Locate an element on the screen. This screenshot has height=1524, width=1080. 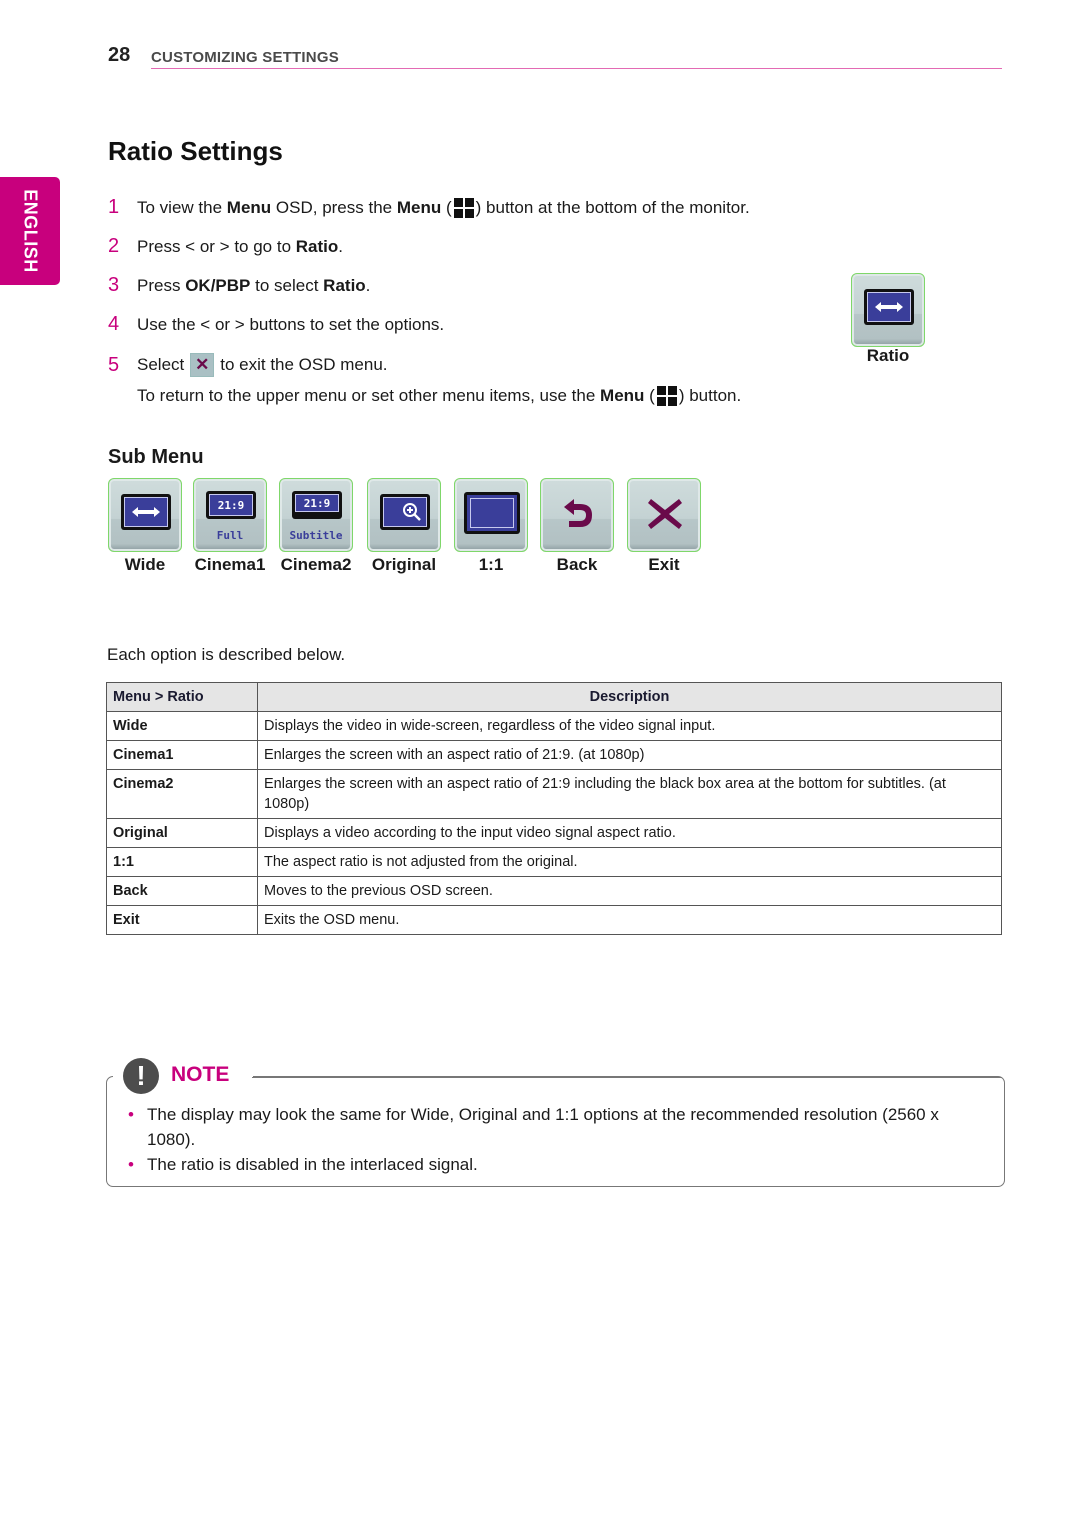
submenu-item-cinema1: 21:9 Full Cinema1 is located at coordinates (230, 526).